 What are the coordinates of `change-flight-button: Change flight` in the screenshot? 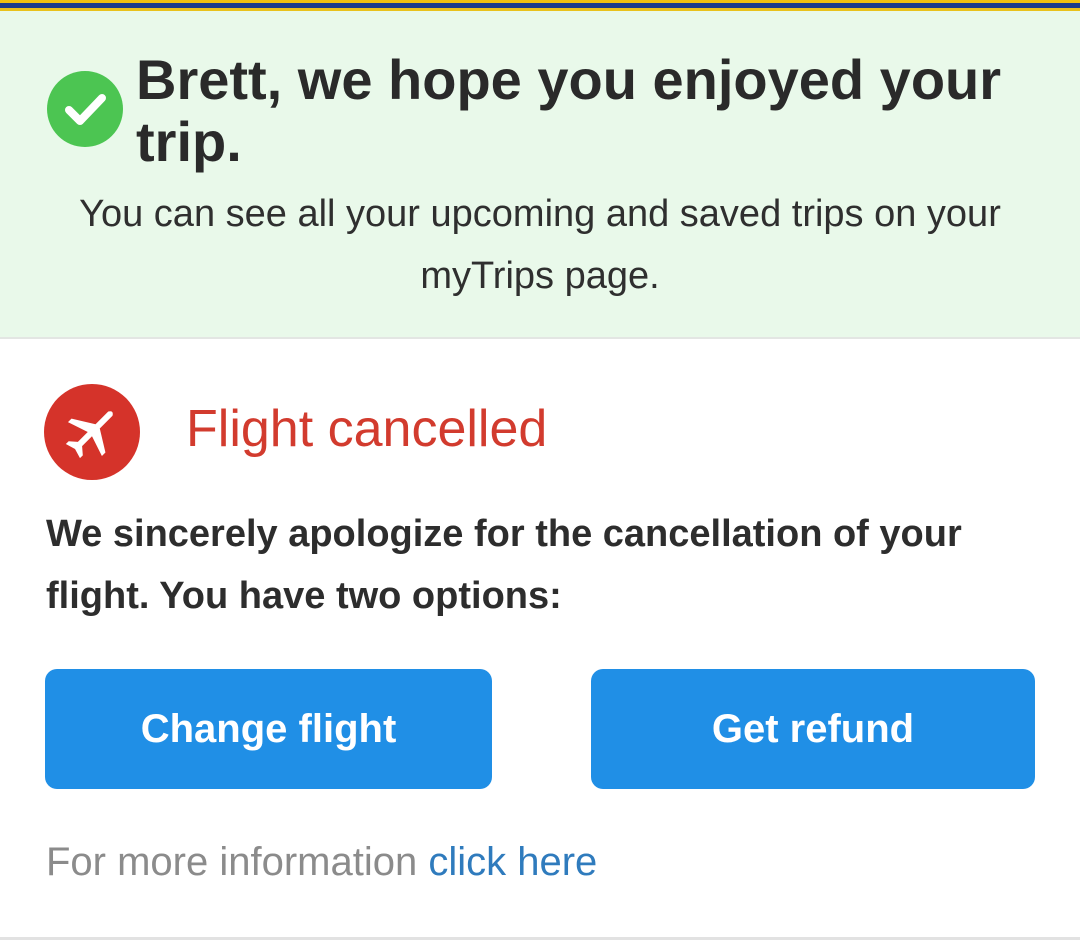 It's located at (268, 729).